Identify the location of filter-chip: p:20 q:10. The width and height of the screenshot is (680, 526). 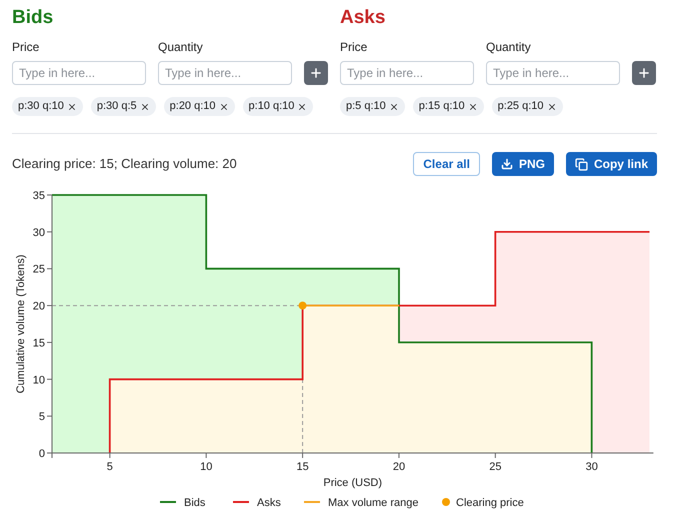
(199, 106).